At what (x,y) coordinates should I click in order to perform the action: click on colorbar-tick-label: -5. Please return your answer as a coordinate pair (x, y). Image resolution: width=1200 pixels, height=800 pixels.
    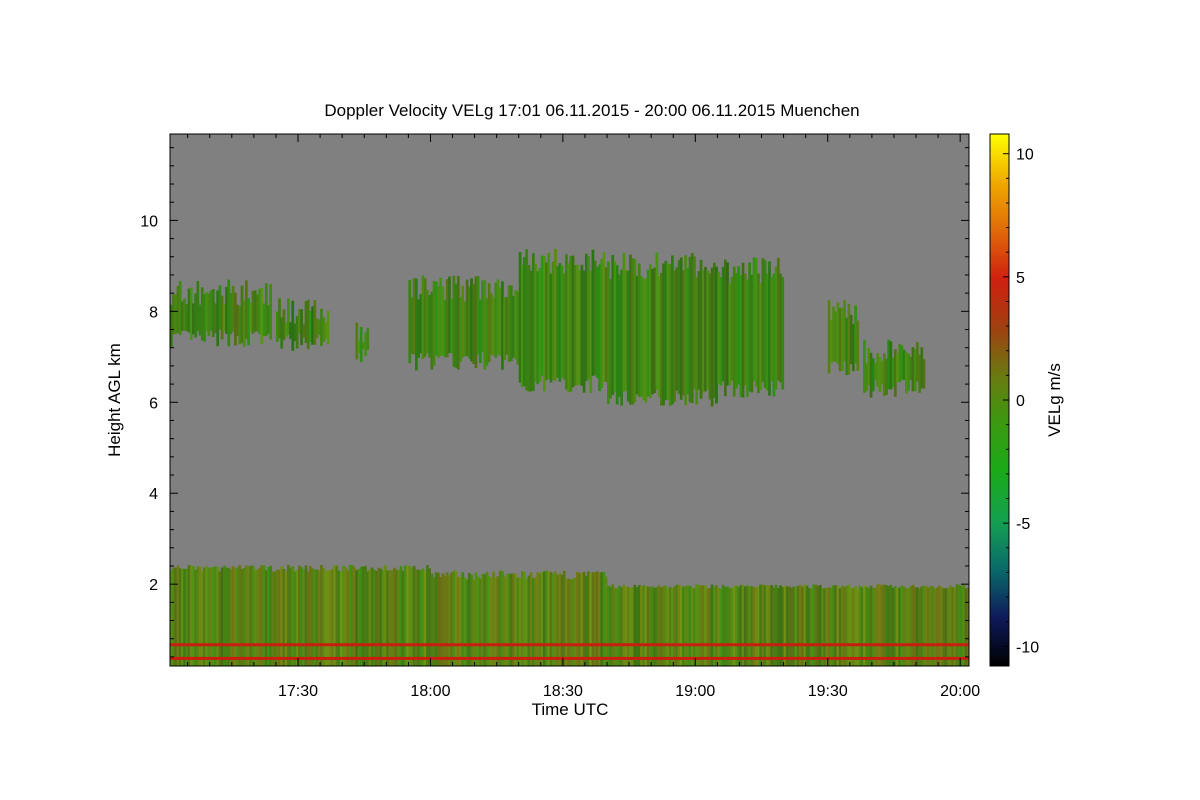
    Looking at the image, I should click on (1023, 524).